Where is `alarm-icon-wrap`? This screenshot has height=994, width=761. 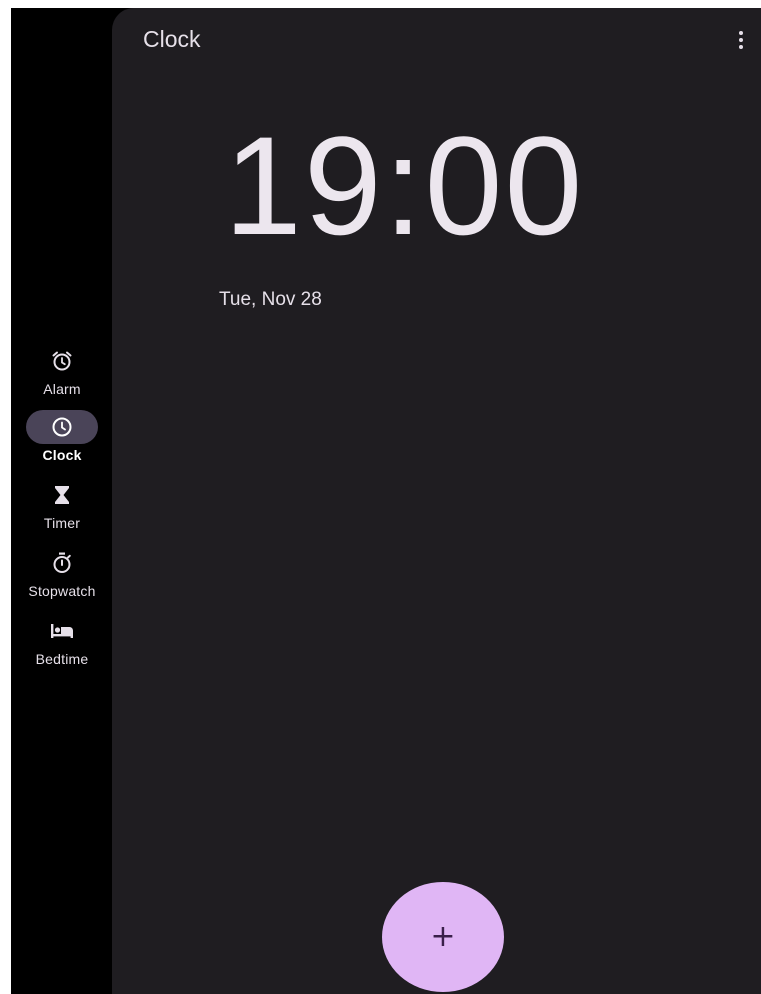 alarm-icon-wrap is located at coordinates (62, 361).